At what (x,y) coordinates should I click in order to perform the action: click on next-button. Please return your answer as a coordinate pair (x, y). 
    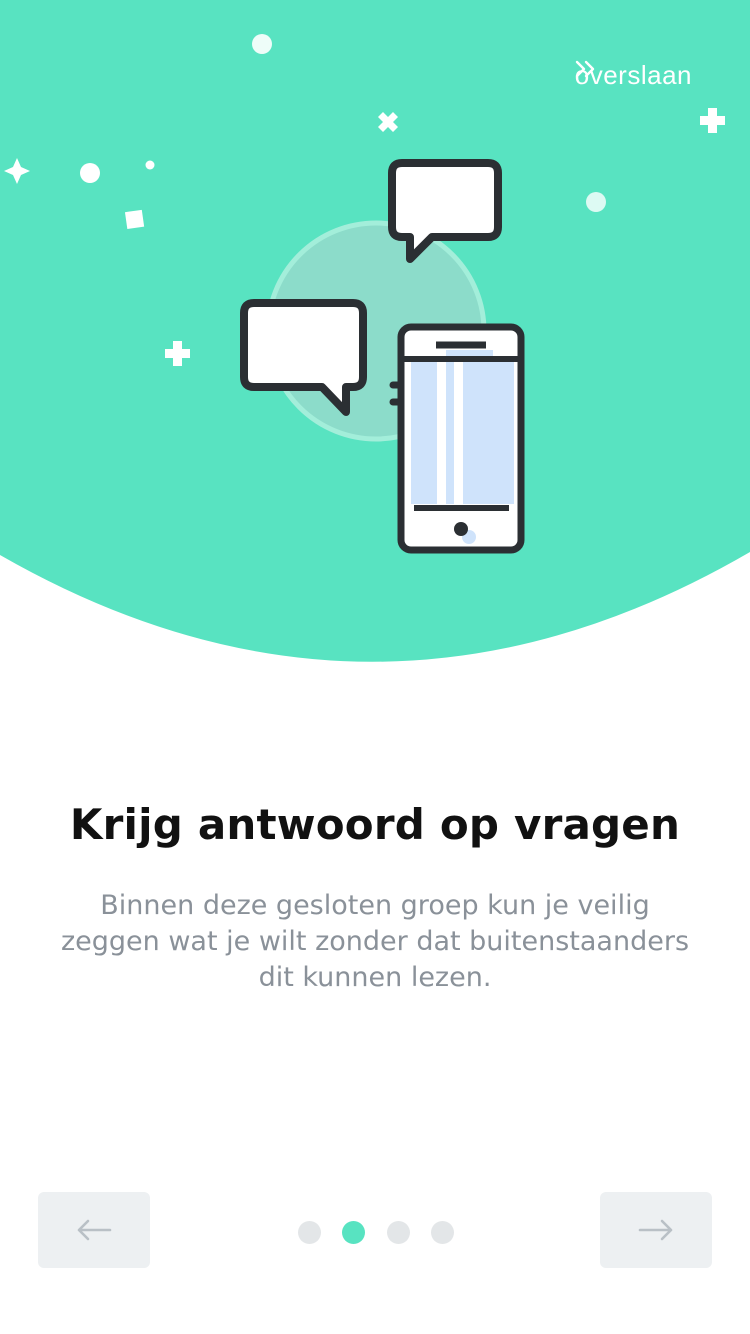
    Looking at the image, I should click on (656, 1230).